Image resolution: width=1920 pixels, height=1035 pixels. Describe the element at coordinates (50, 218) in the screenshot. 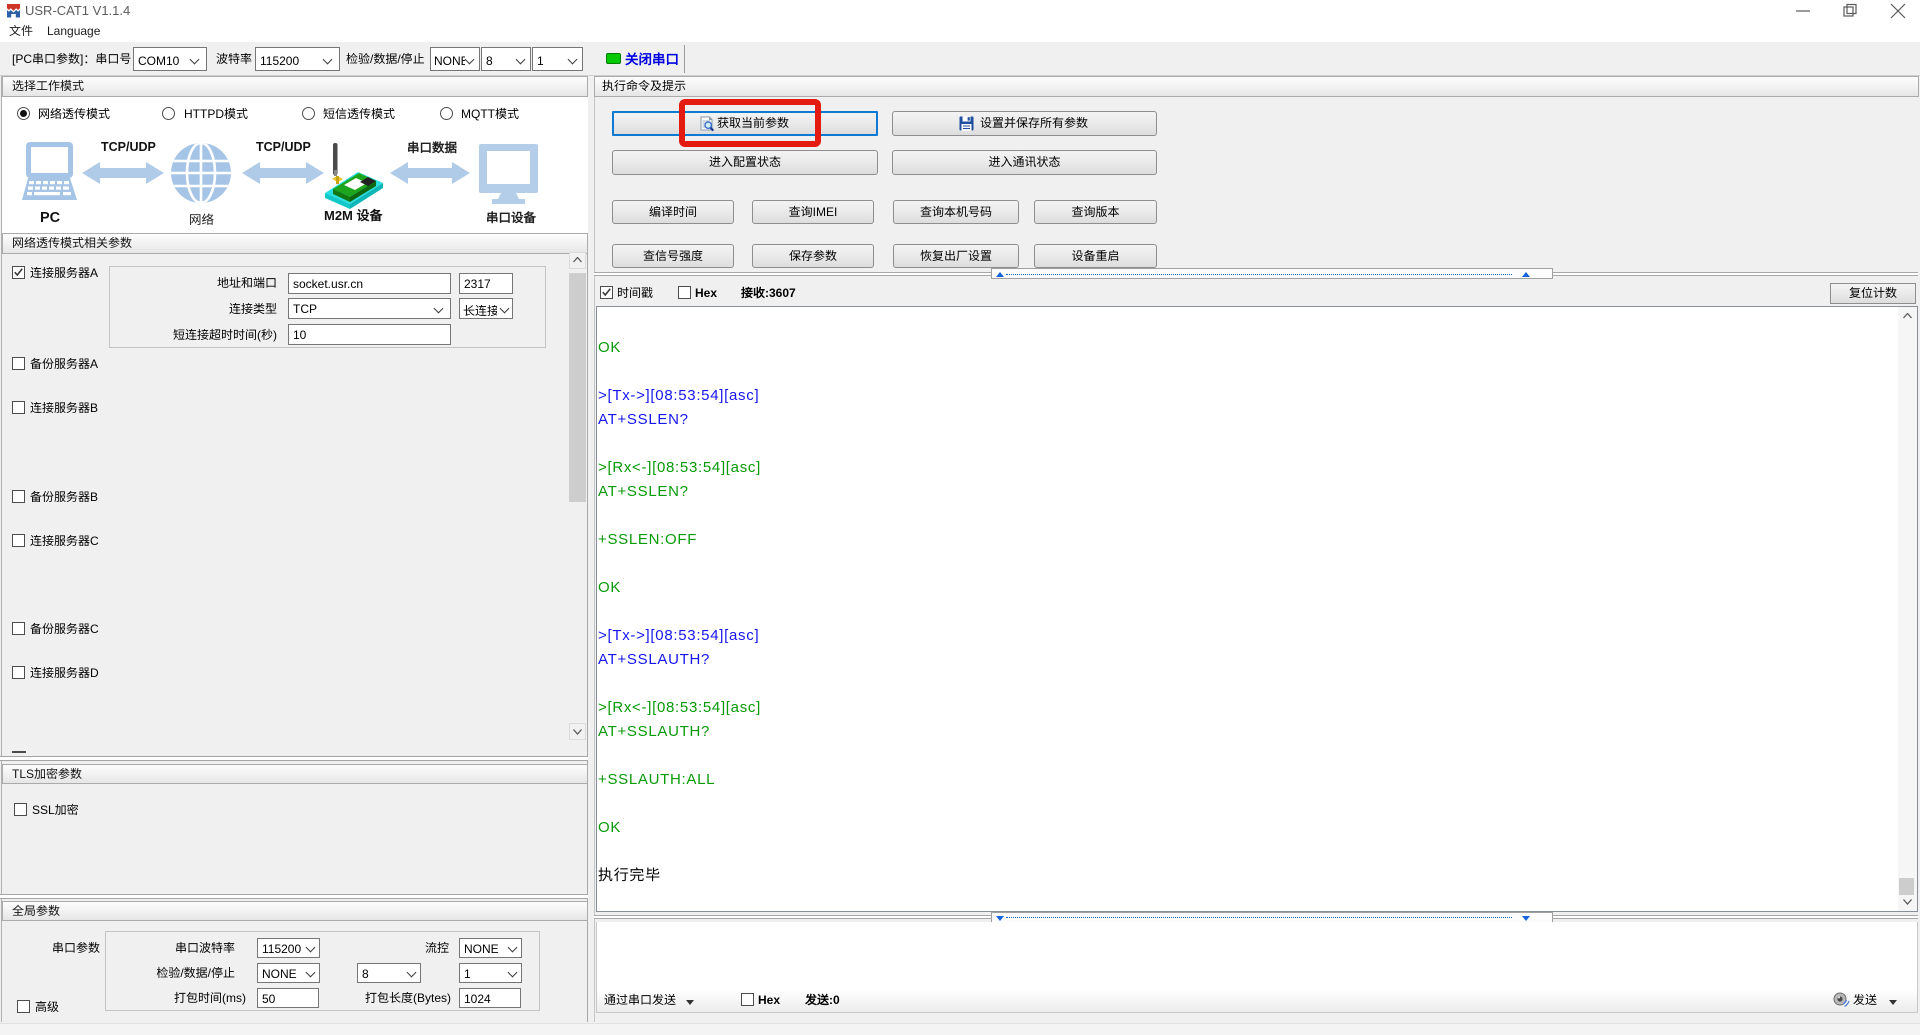

I see `svg-text: PC` at that location.